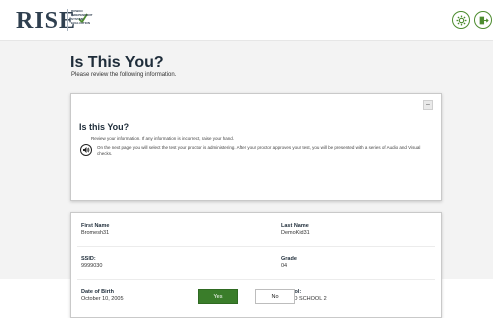  Describe the element at coordinates (88, 259) in the screenshot. I see `ssid-label: SSID:` at that location.